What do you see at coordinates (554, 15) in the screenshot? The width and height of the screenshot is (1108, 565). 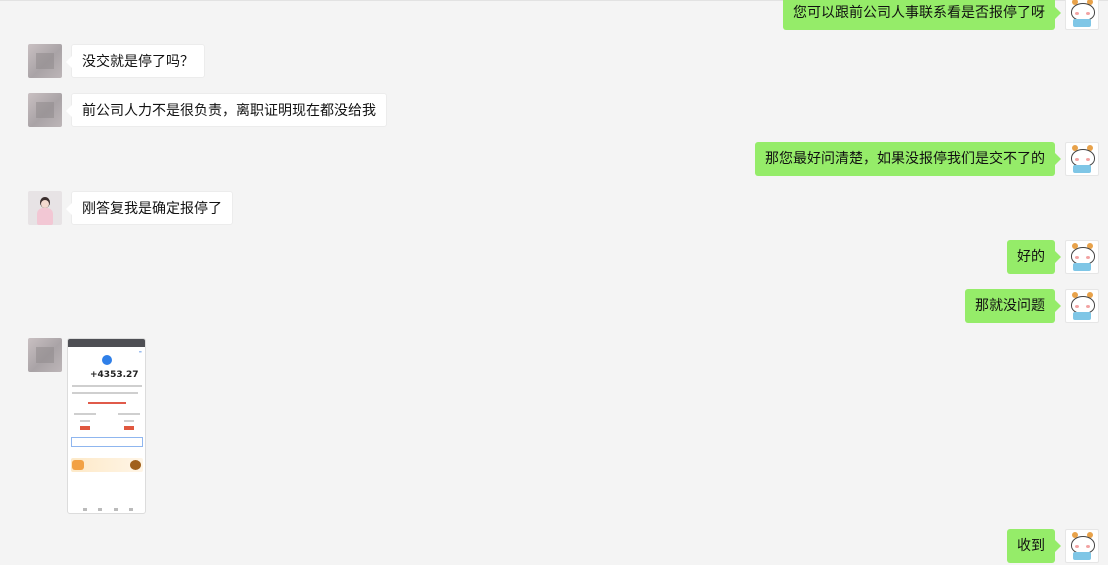 I see `message-row: 您可以跟前公司人事联系看是否报停了呀` at bounding box center [554, 15].